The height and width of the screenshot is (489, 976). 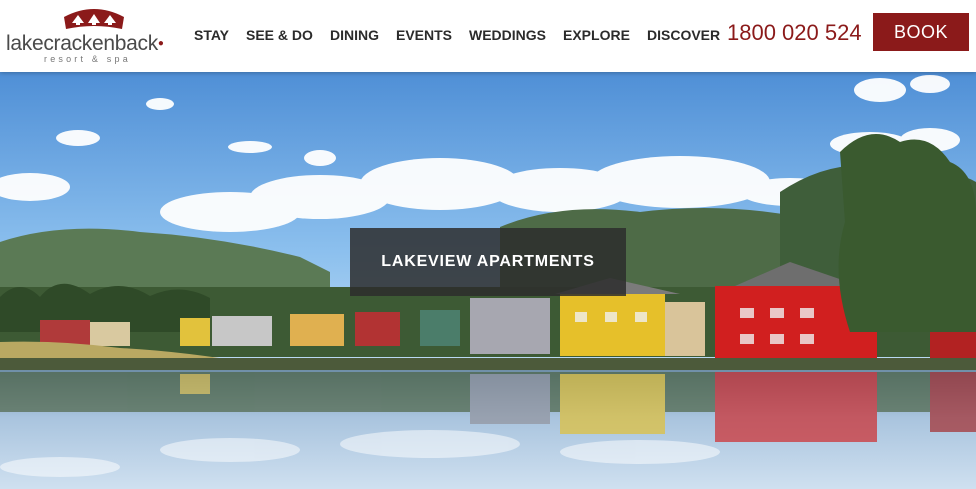 I want to click on nav-item-see-do: SEE & DO, so click(x=279, y=35).